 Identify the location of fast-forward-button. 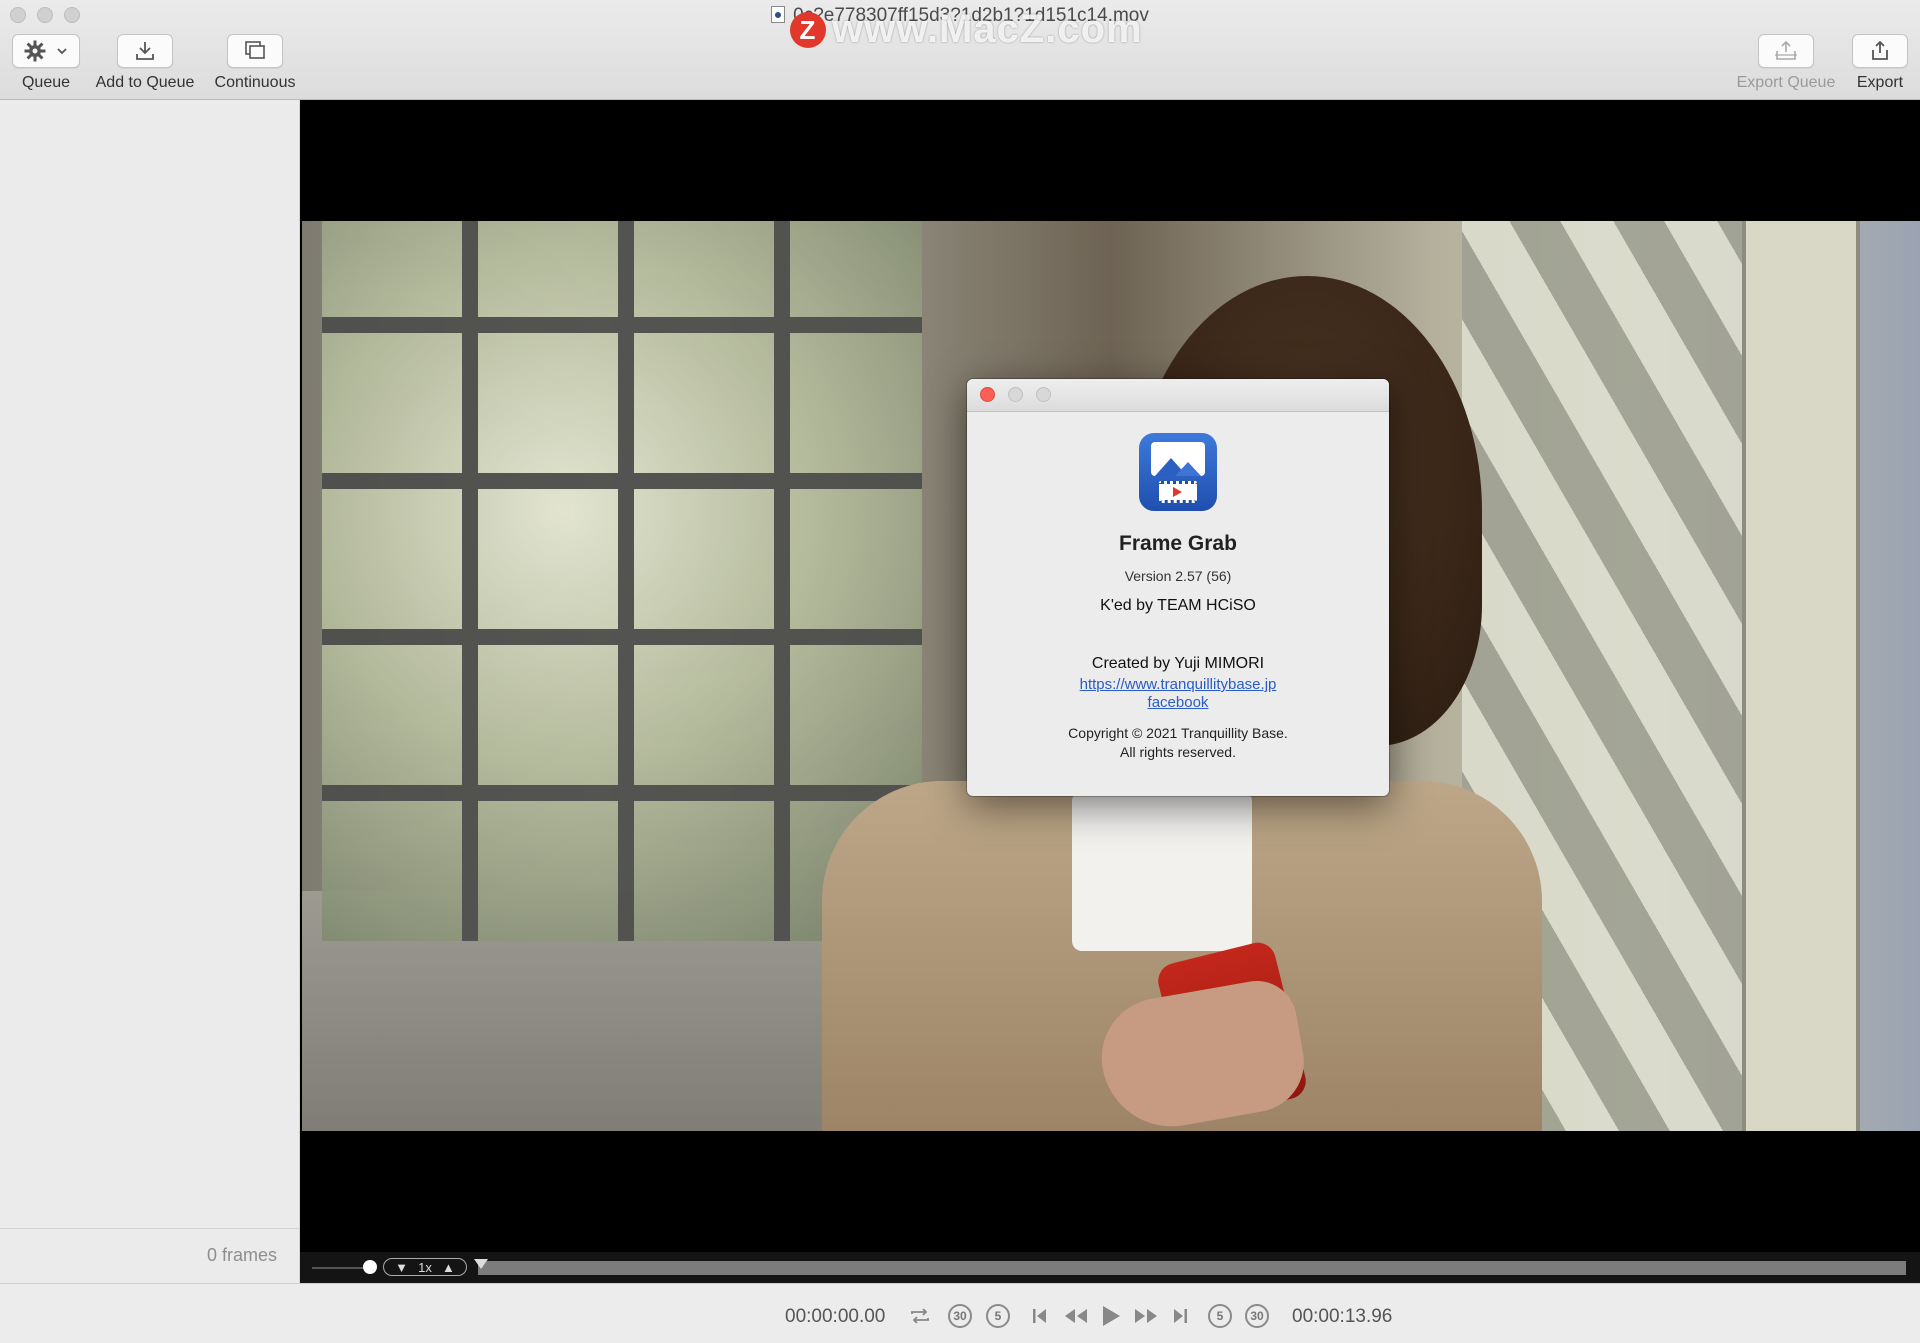
(1146, 1316).